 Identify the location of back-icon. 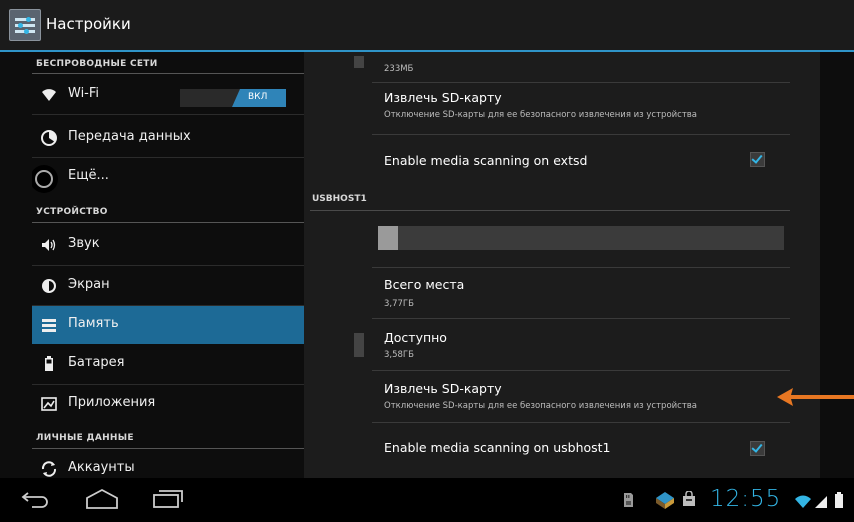
(35, 501).